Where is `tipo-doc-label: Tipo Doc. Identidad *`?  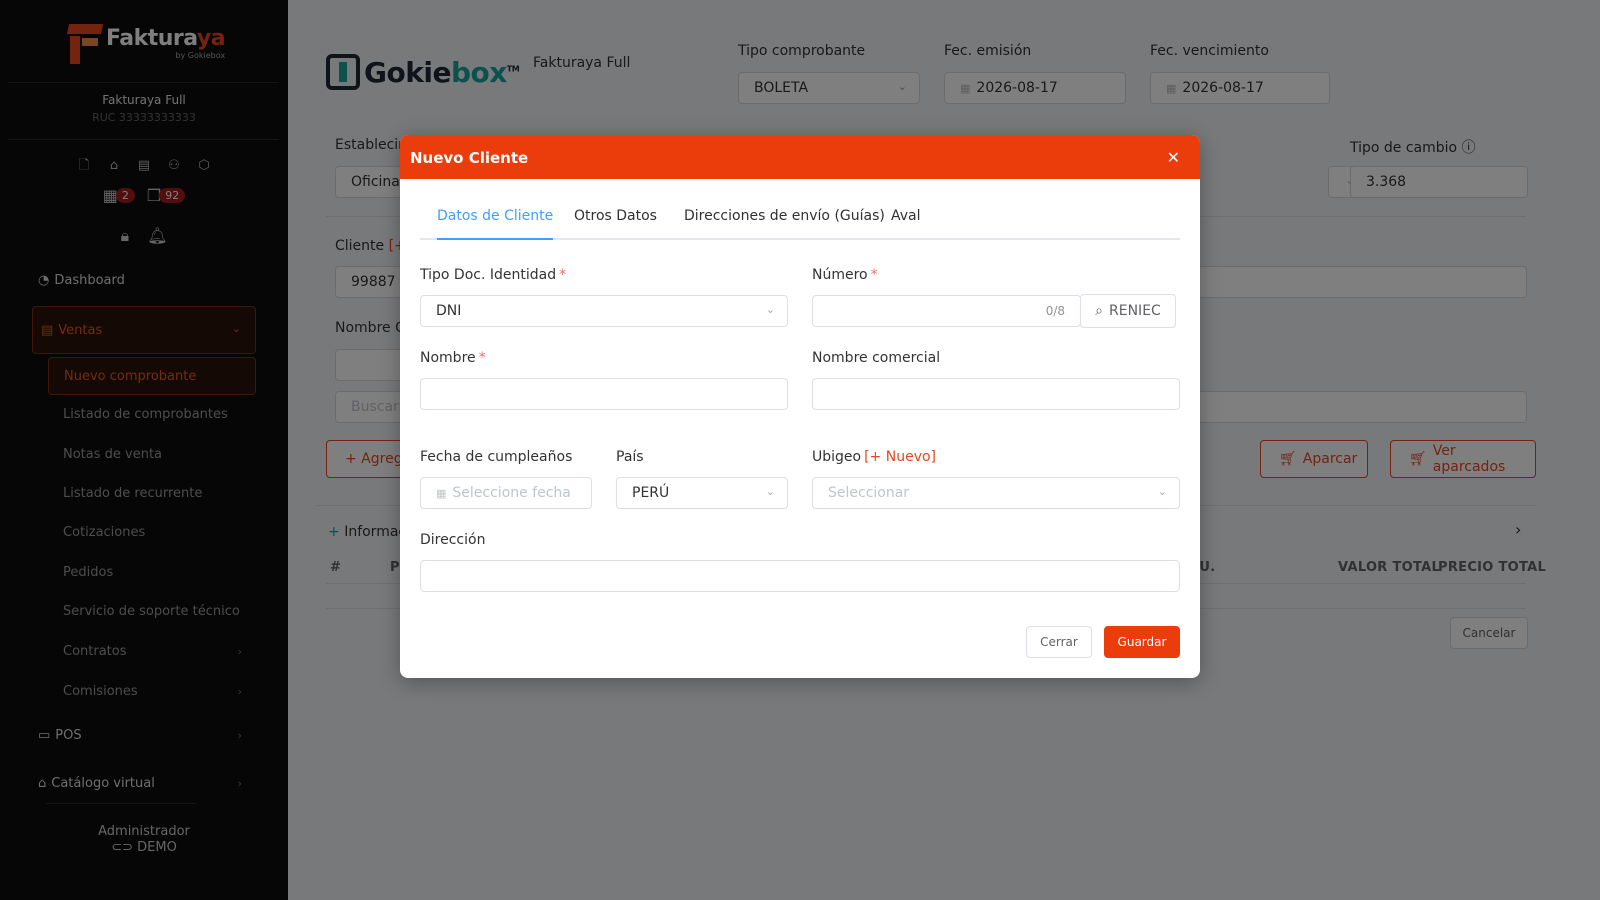
tipo-doc-label: Tipo Doc. Identidad * is located at coordinates (493, 275).